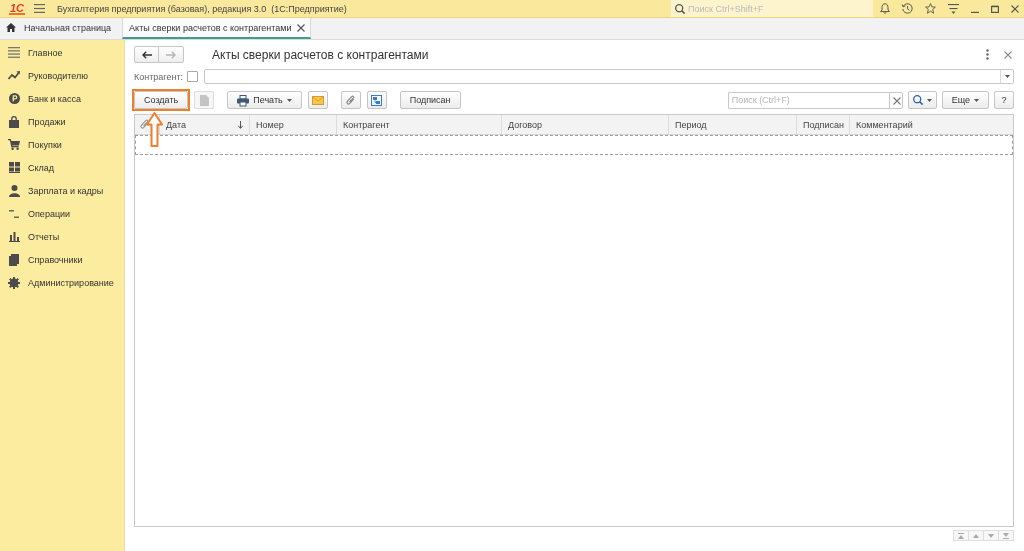 The image size is (1024, 551). Describe the element at coordinates (14, 282) in the screenshot. I see `gear-icon` at that location.